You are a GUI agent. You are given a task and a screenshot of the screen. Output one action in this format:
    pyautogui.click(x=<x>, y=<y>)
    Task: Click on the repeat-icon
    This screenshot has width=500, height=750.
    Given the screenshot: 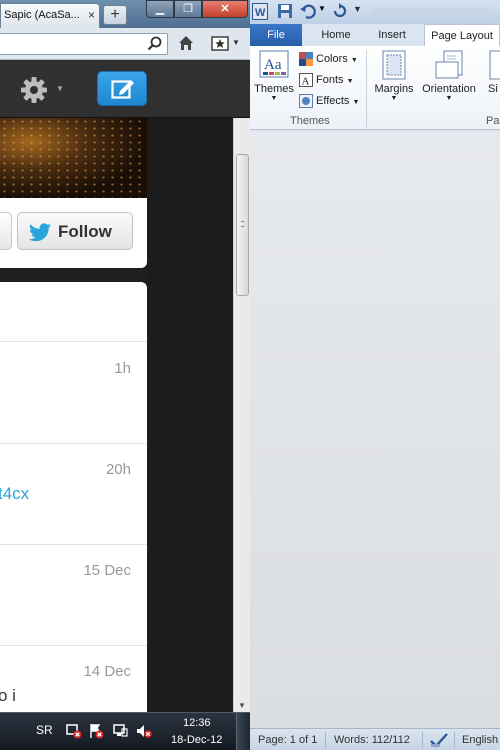 What is the action you would take?
    pyautogui.click(x=340, y=12)
    